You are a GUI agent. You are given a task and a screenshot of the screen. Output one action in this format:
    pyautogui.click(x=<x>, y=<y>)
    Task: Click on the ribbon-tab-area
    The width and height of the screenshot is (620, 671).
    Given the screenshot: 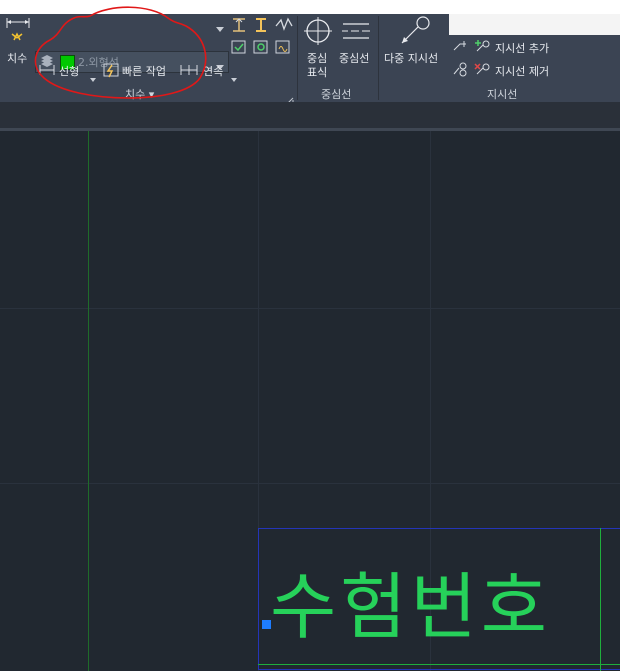 What is the action you would take?
    pyautogui.click(x=534, y=24)
    